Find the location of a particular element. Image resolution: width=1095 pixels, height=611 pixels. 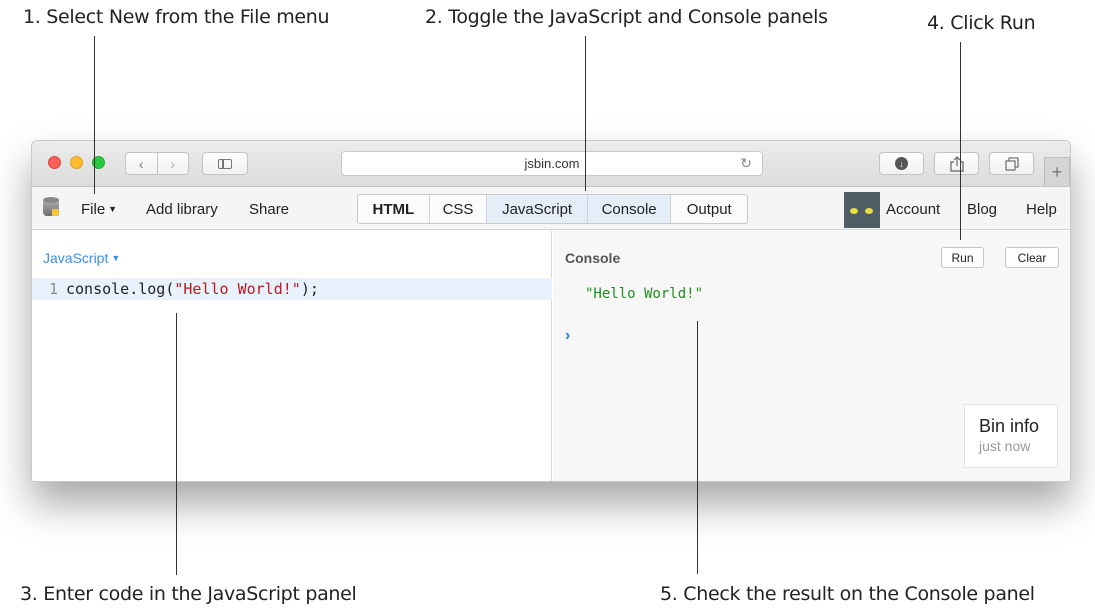

account-menu: Account is located at coordinates (913, 209).